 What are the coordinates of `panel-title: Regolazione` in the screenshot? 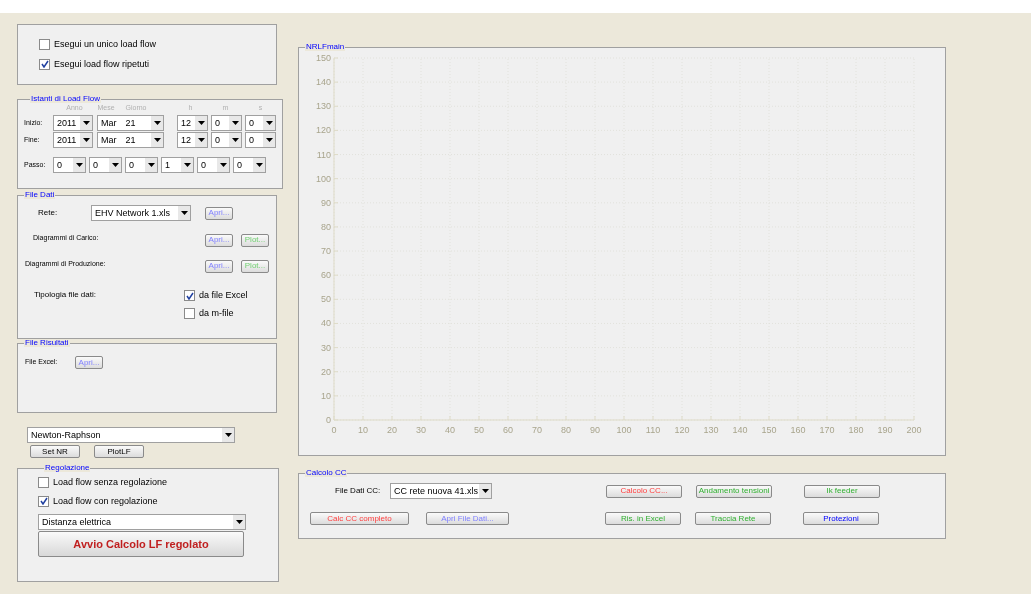 It's located at (67, 468).